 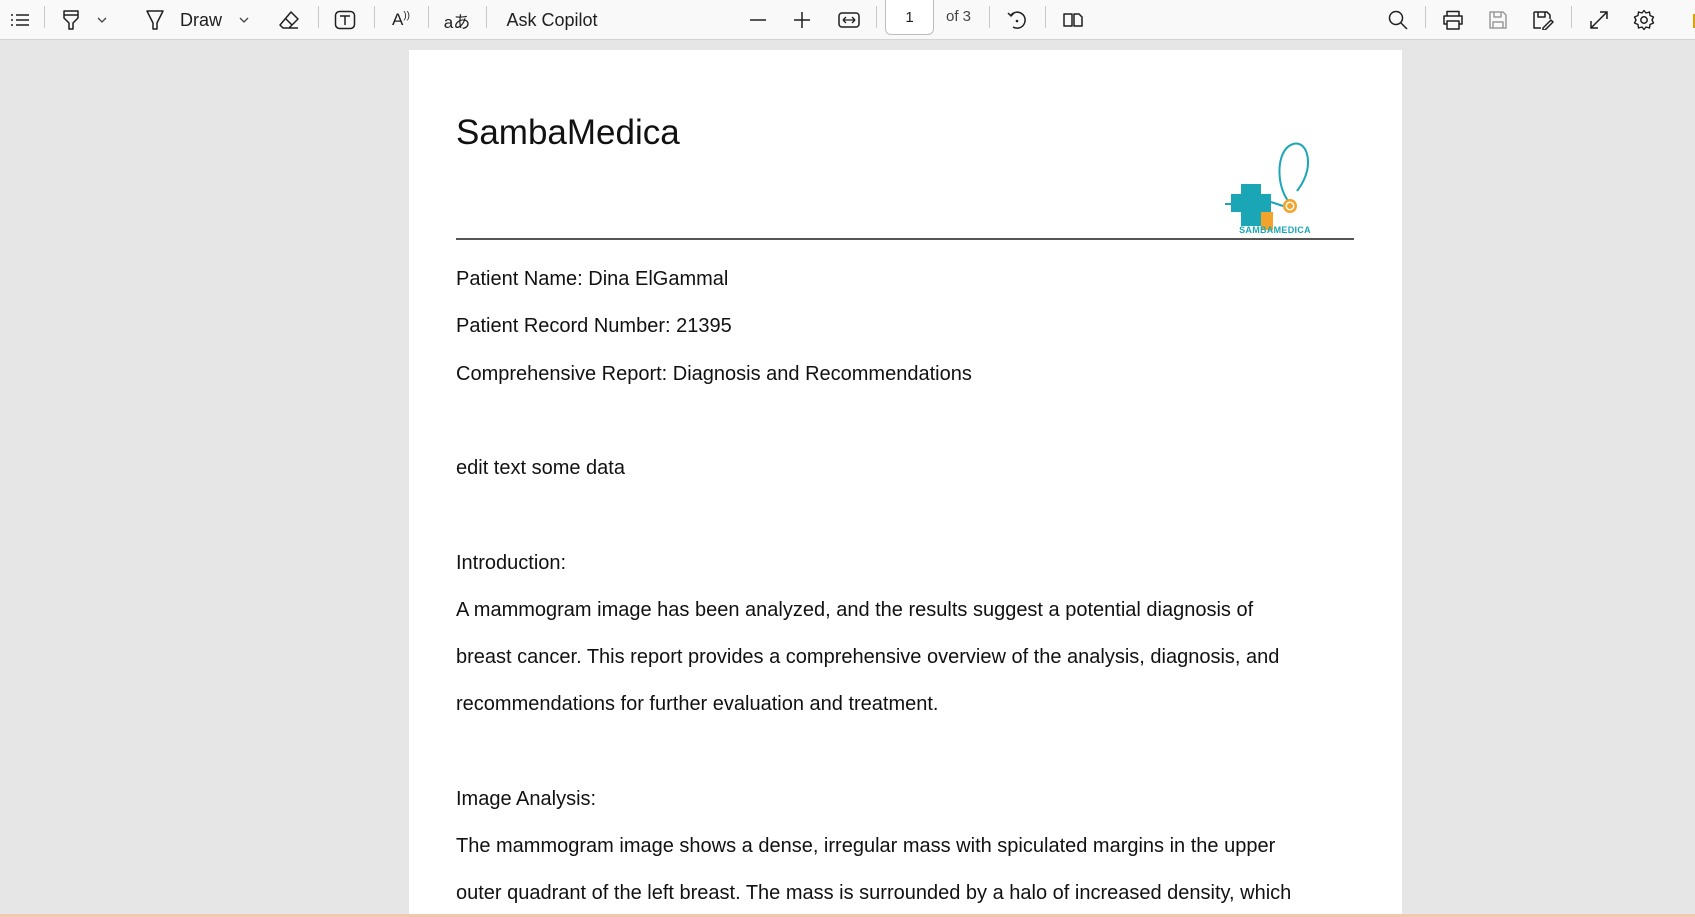 I want to click on rotate-icon, so click(x=1017, y=20).